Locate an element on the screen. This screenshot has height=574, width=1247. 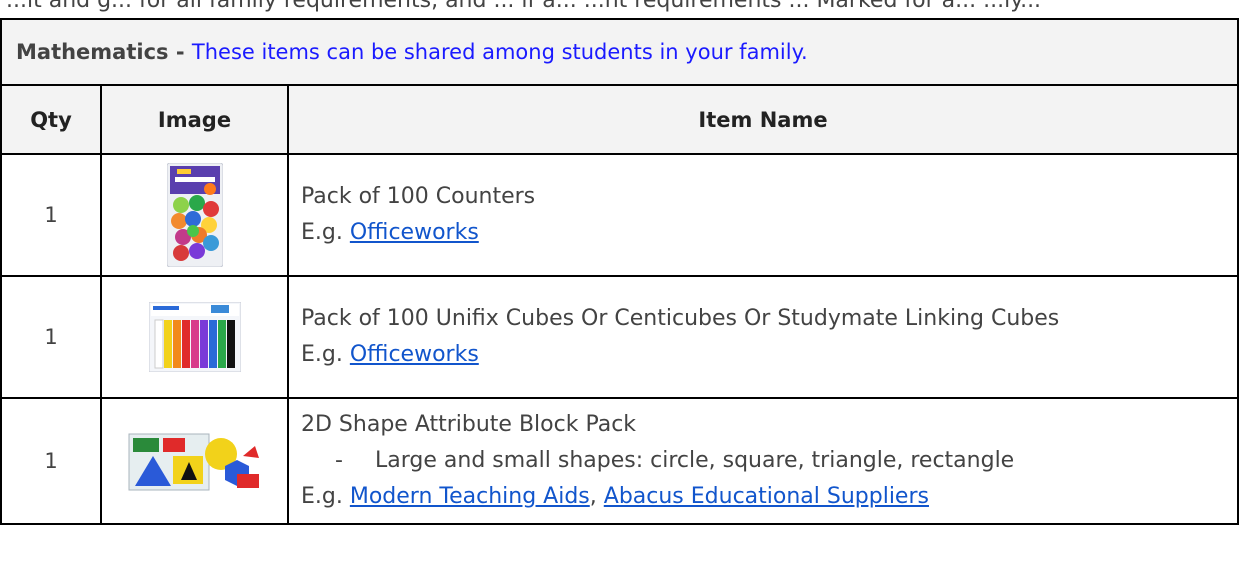
attribute-blocks-image is located at coordinates (193, 462).